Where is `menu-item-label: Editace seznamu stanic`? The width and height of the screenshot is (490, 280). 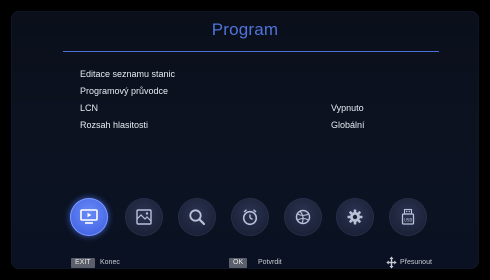 menu-item-label: Editace seznamu stanic is located at coordinates (128, 74).